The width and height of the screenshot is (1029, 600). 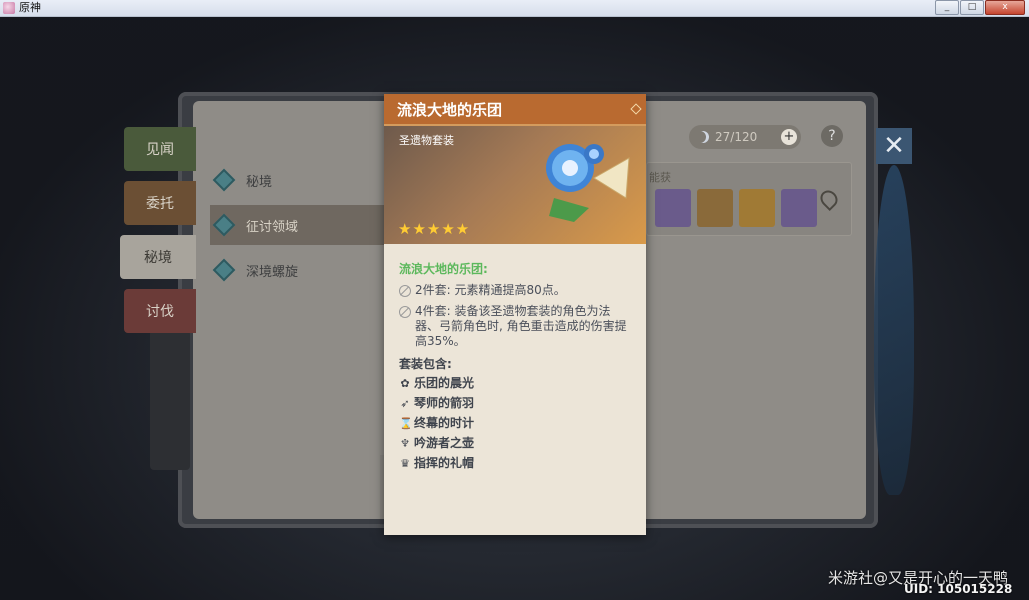 I want to click on card-title: 流浪大地的乐团, so click(x=450, y=110).